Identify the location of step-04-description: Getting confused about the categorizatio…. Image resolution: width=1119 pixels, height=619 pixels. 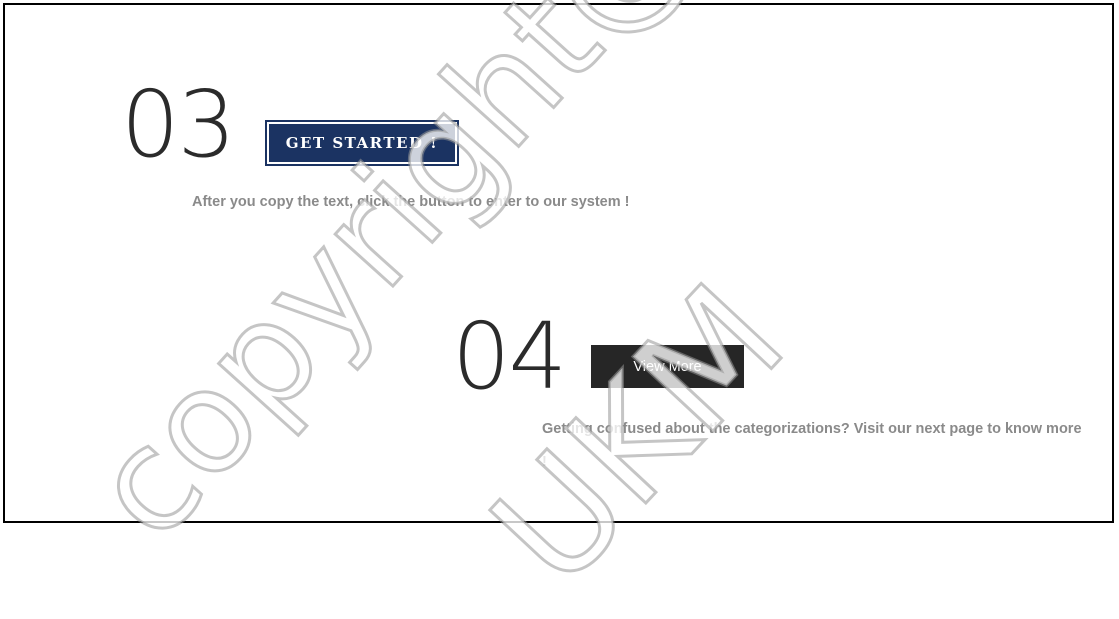
(812, 445).